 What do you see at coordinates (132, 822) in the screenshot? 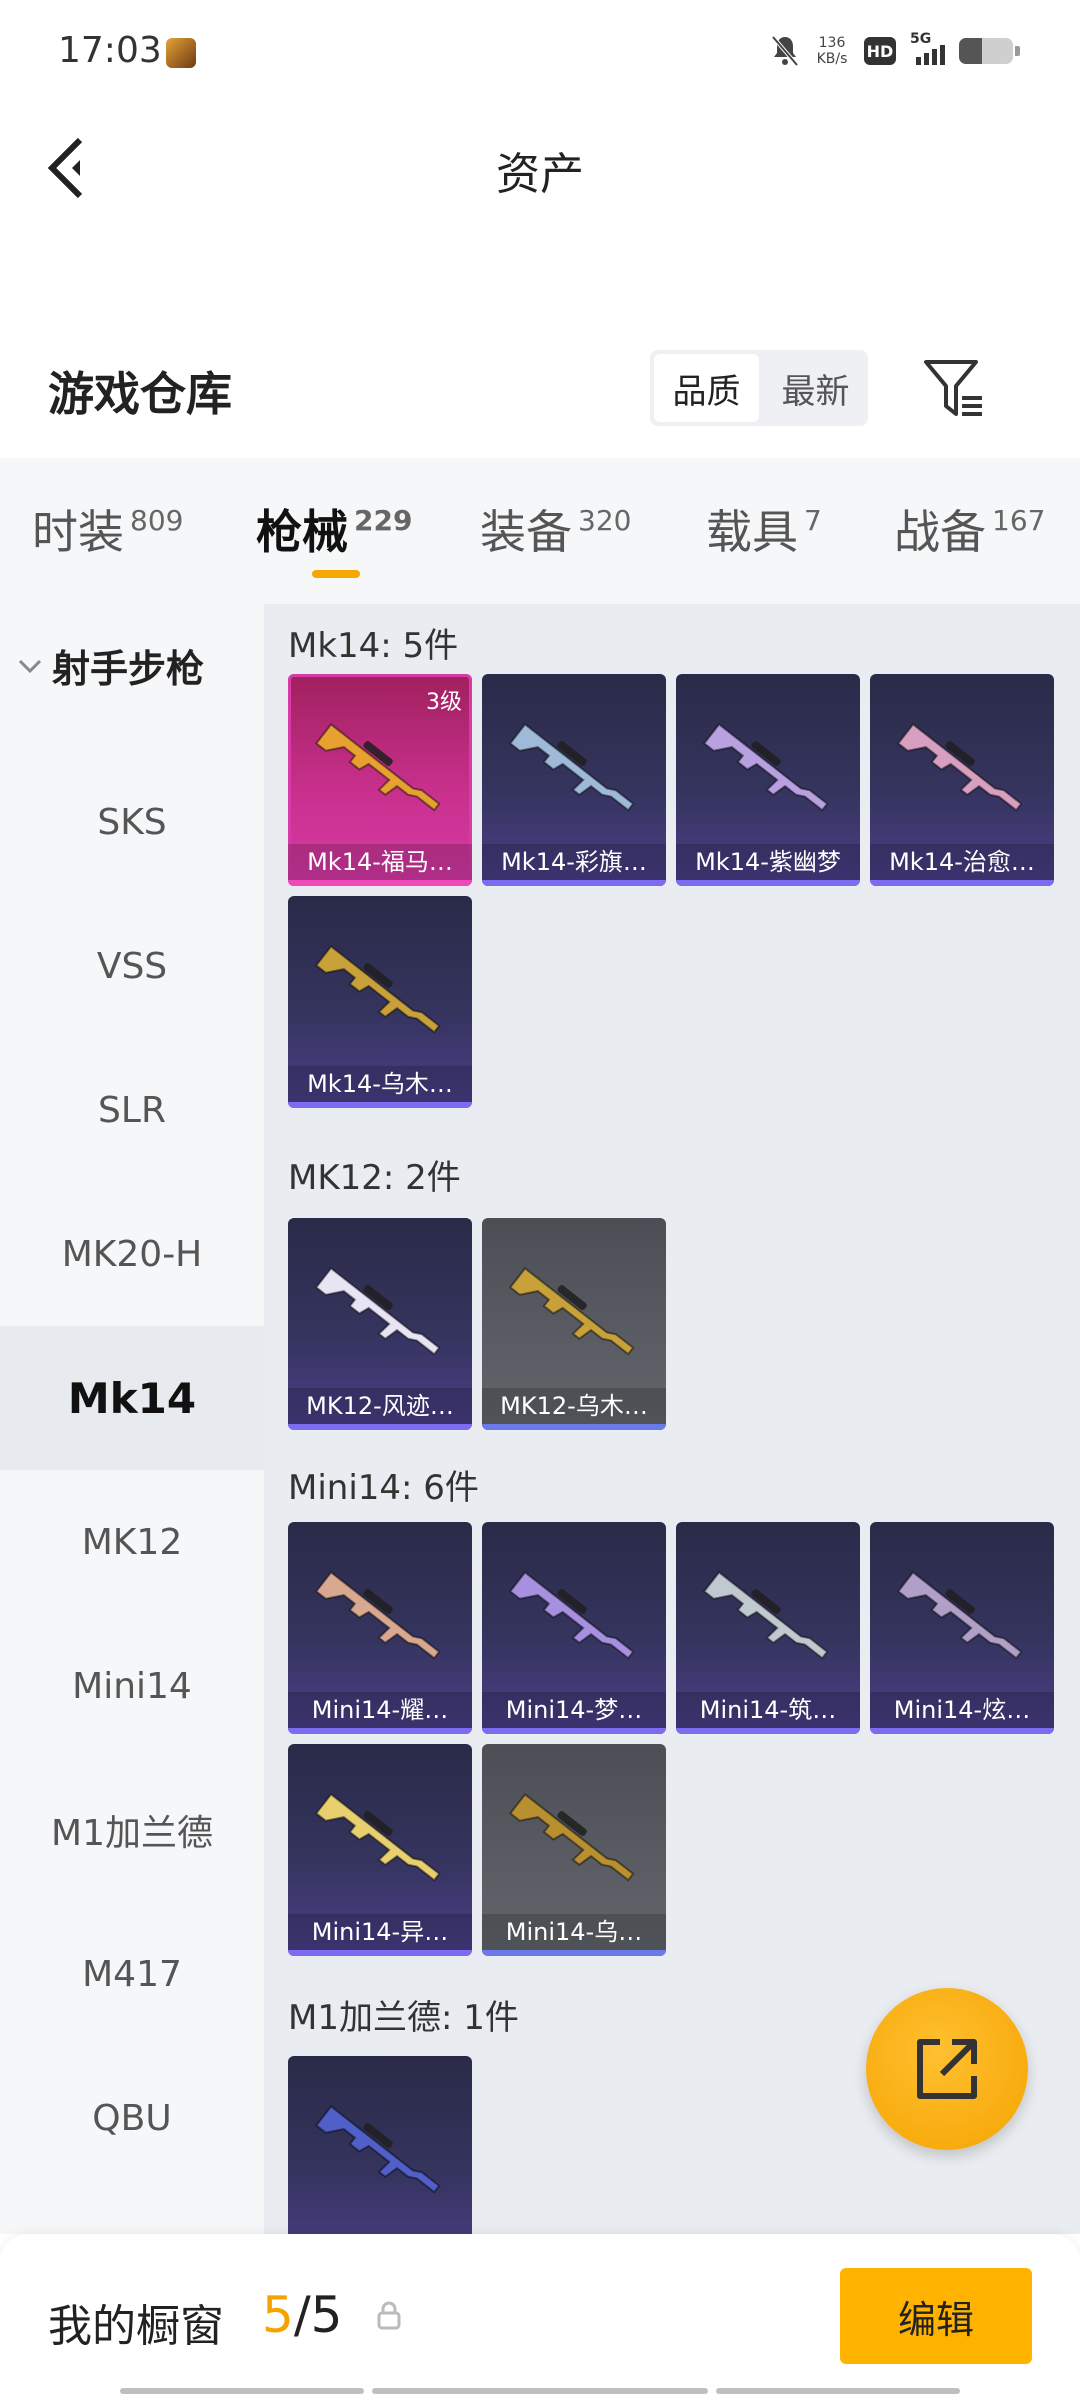
I see `sidebar-item-sks: SKS` at bounding box center [132, 822].